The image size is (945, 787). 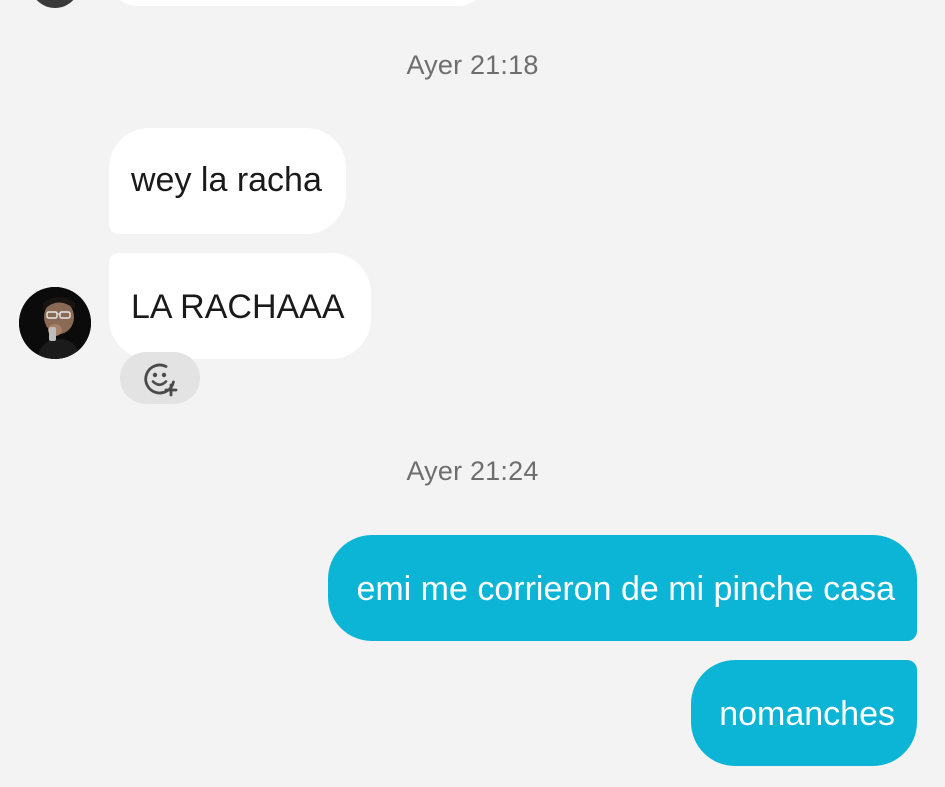 I want to click on message-text: wey la racha, so click(x=226, y=180).